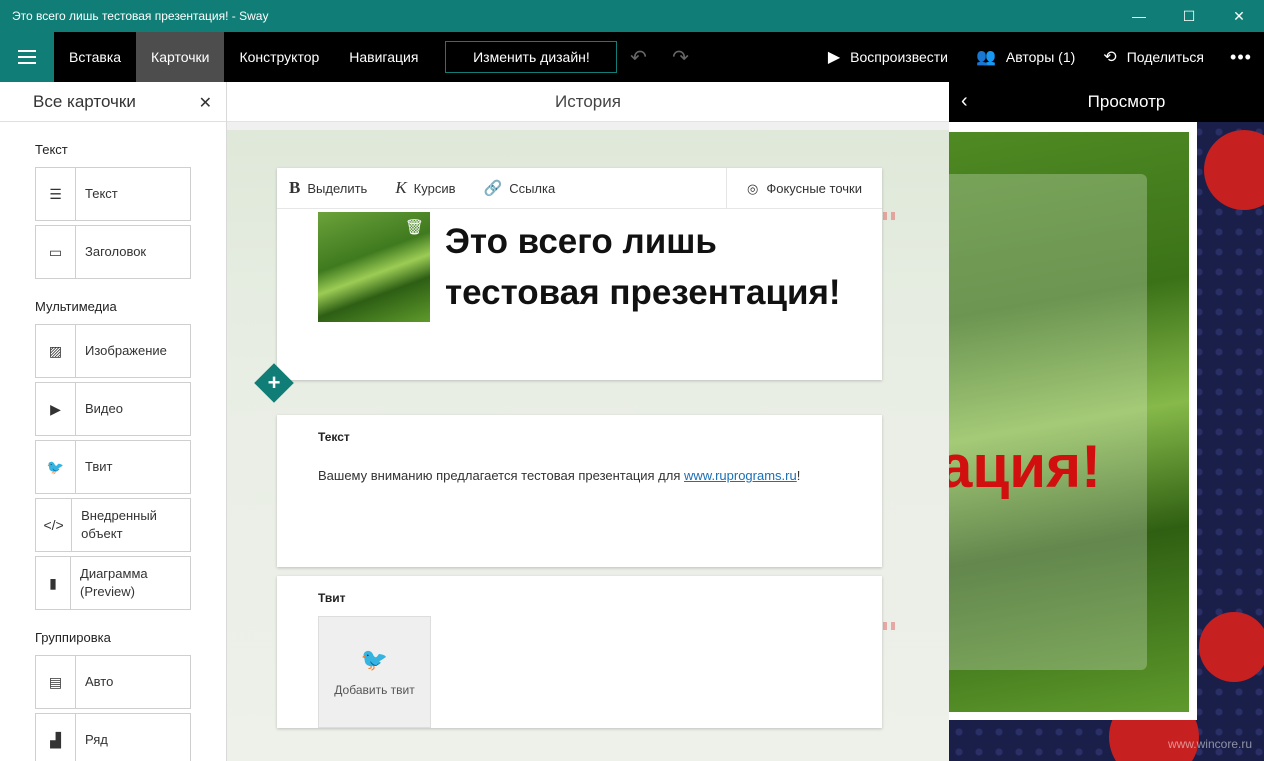 Image resolution: width=1264 pixels, height=761 pixels. I want to click on card-heading: ▭ Заголовок, so click(113, 252).